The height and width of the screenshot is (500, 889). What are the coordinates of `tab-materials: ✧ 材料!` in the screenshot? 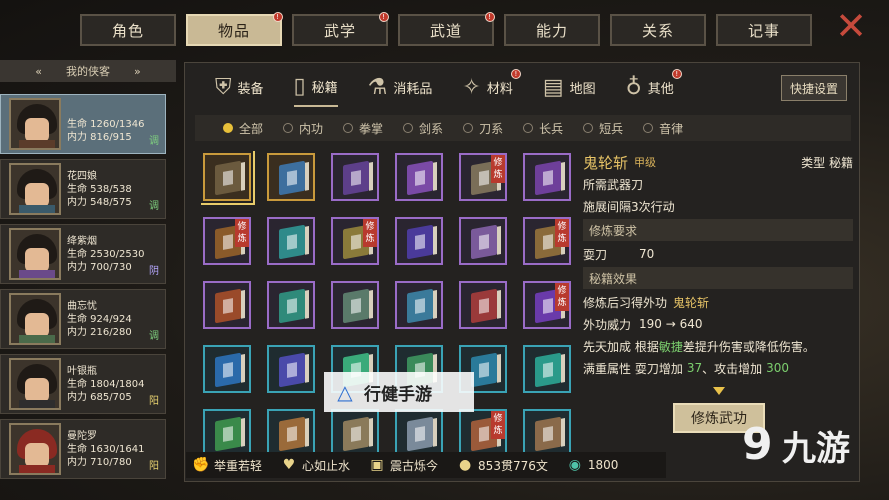 It's located at (491, 87).